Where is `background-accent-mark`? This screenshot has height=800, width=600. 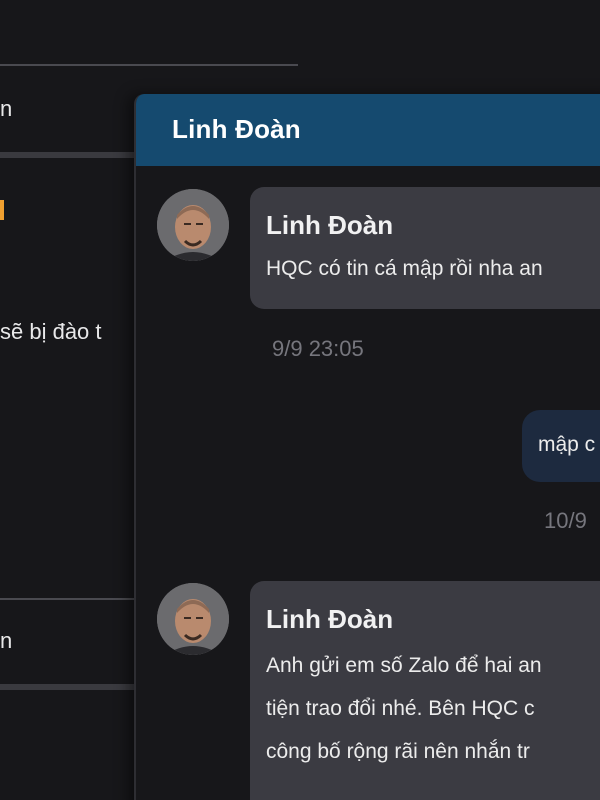
background-accent-mark is located at coordinates (2, 210).